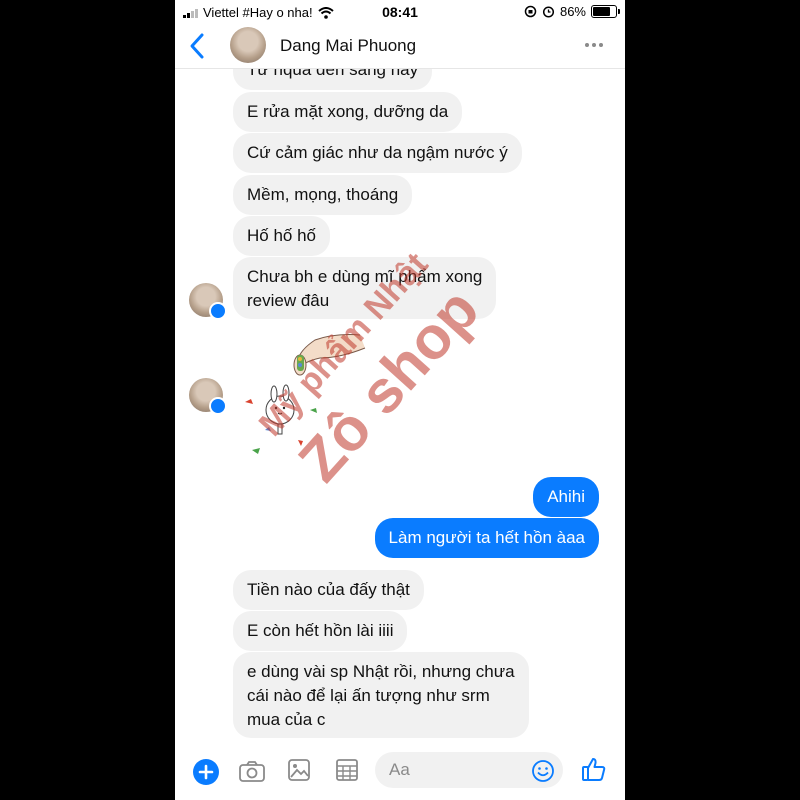 Image resolution: width=800 pixels, height=800 pixels. Describe the element at coordinates (365, 288) in the screenshot. I see `message-incoming: Chưa bh e dùng mĩ phẩm xong review đâu` at that location.